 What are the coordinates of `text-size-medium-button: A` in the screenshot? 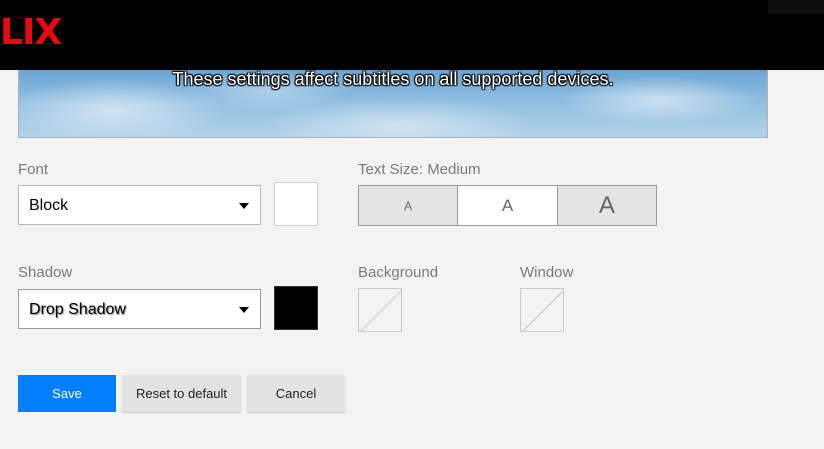 It's located at (507, 205).